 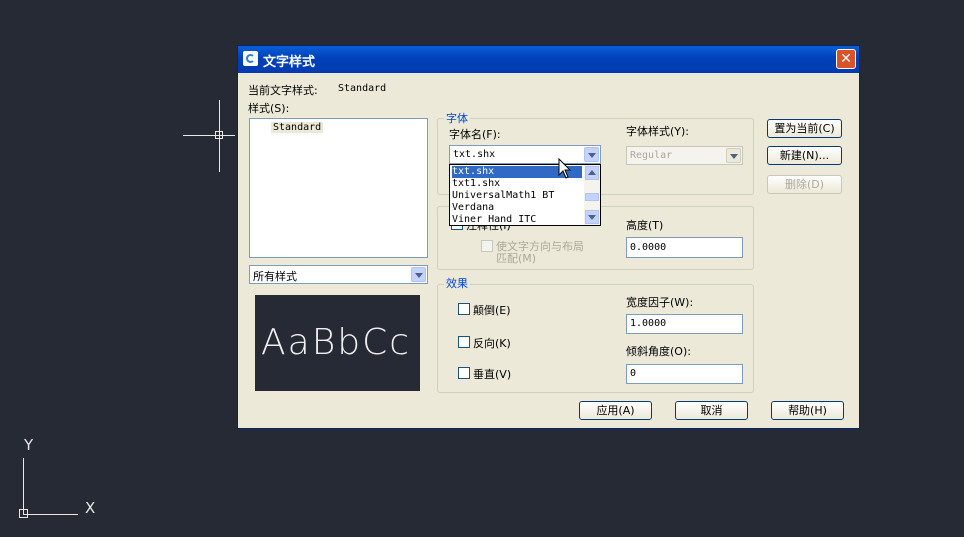 What do you see at coordinates (464, 373) in the screenshot?
I see `vertical-checkbox` at bounding box center [464, 373].